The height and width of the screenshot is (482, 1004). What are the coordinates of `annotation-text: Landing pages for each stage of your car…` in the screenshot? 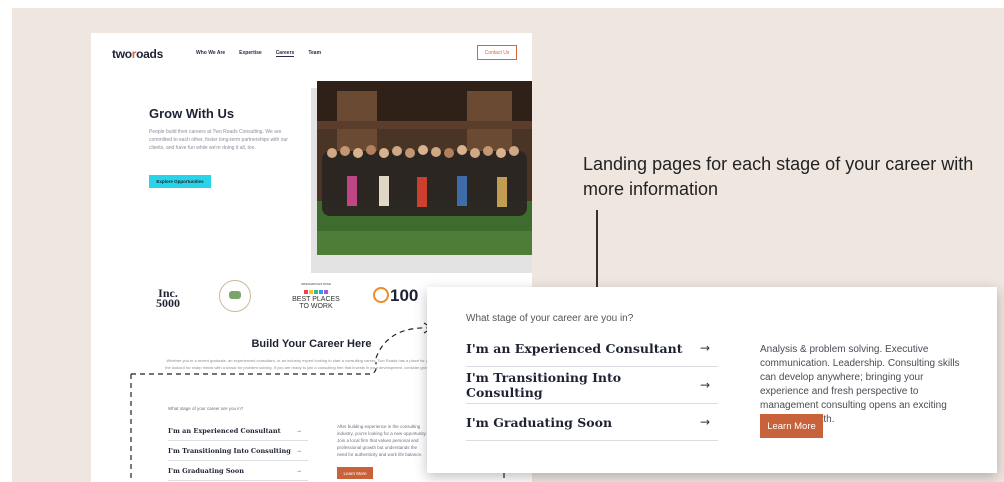 It's located at (778, 176).